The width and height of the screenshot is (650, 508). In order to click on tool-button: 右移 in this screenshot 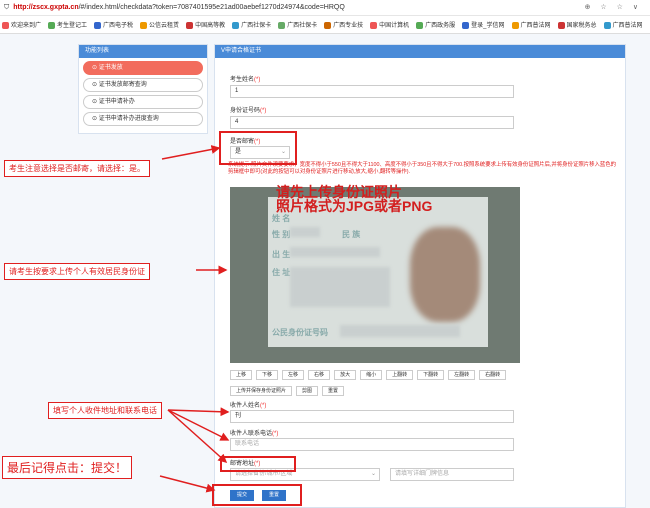, I will do `click(319, 375)`.